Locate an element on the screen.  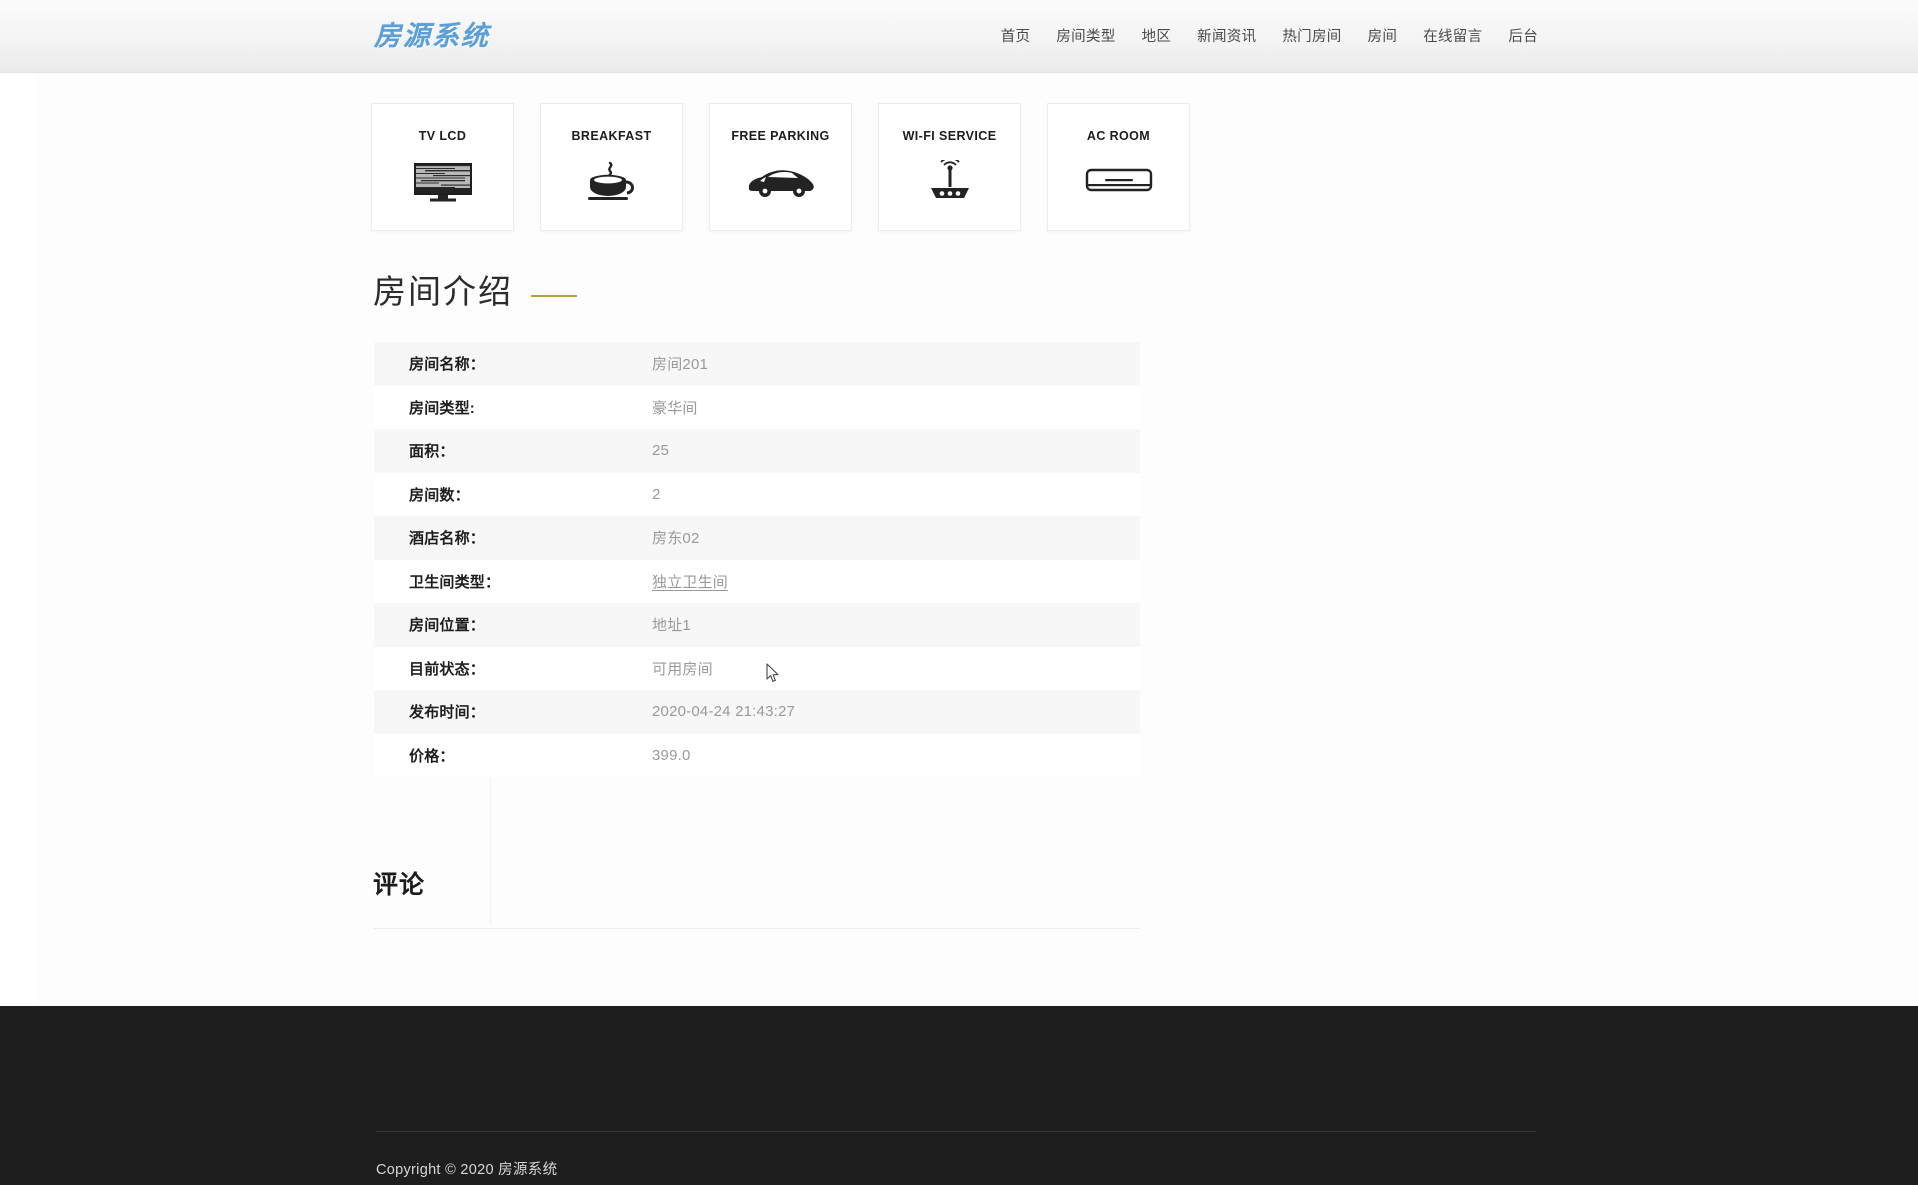
info-label-bathroom-type: 卫生间类型： is located at coordinates (455, 582).